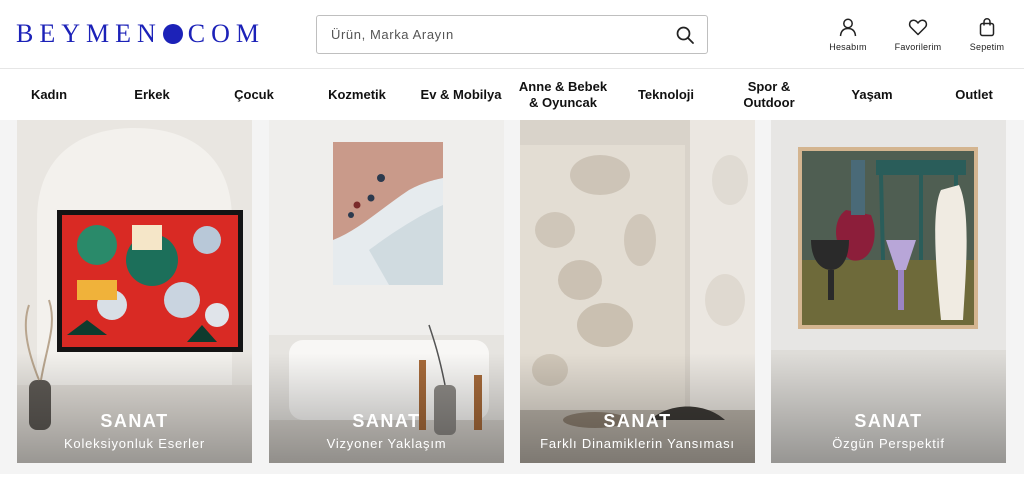 This screenshot has height=484, width=1024. Describe the element at coordinates (872, 95) in the screenshot. I see `nav-item-yasam: Yaşam` at that location.